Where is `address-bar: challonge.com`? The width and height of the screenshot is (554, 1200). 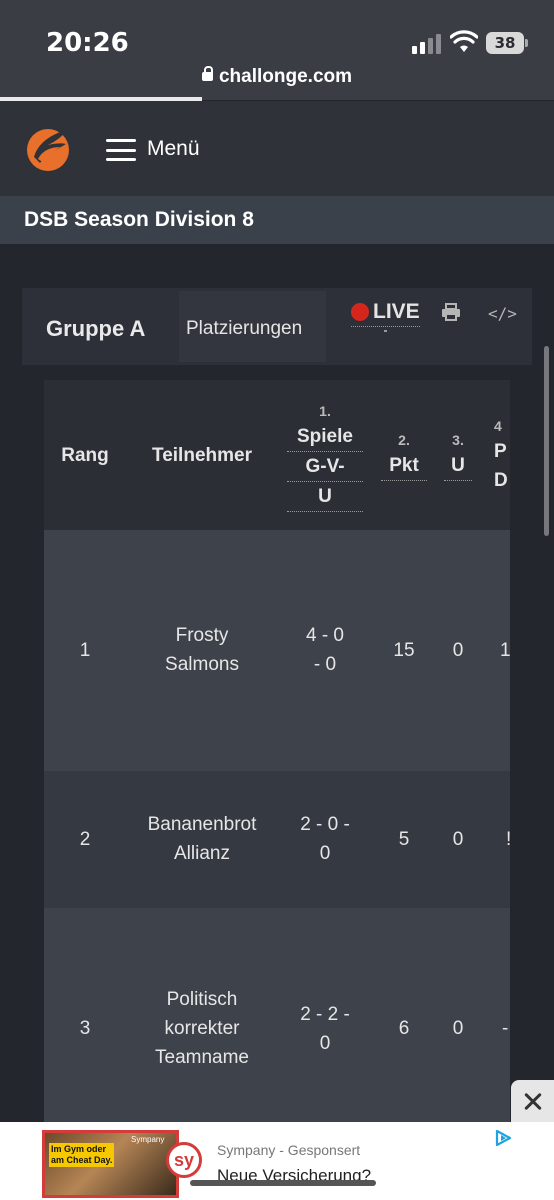
address-bar: challonge.com is located at coordinates (277, 77).